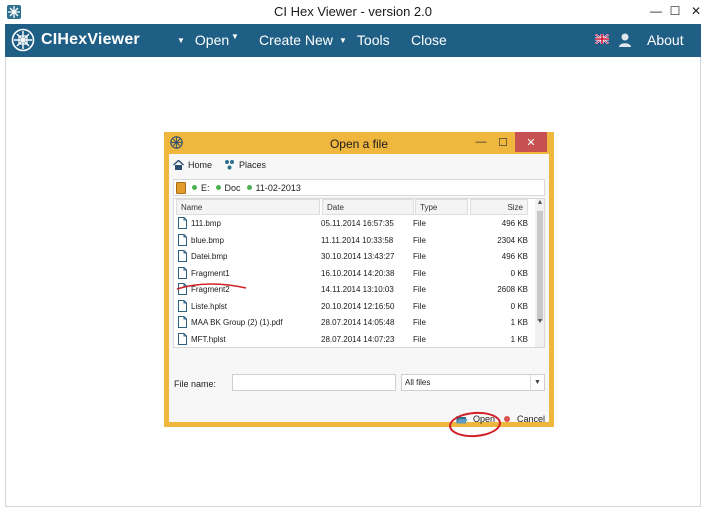 The width and height of the screenshot is (706, 512). Describe the element at coordinates (540, 266) in the screenshot. I see `scroll-thumb` at that location.